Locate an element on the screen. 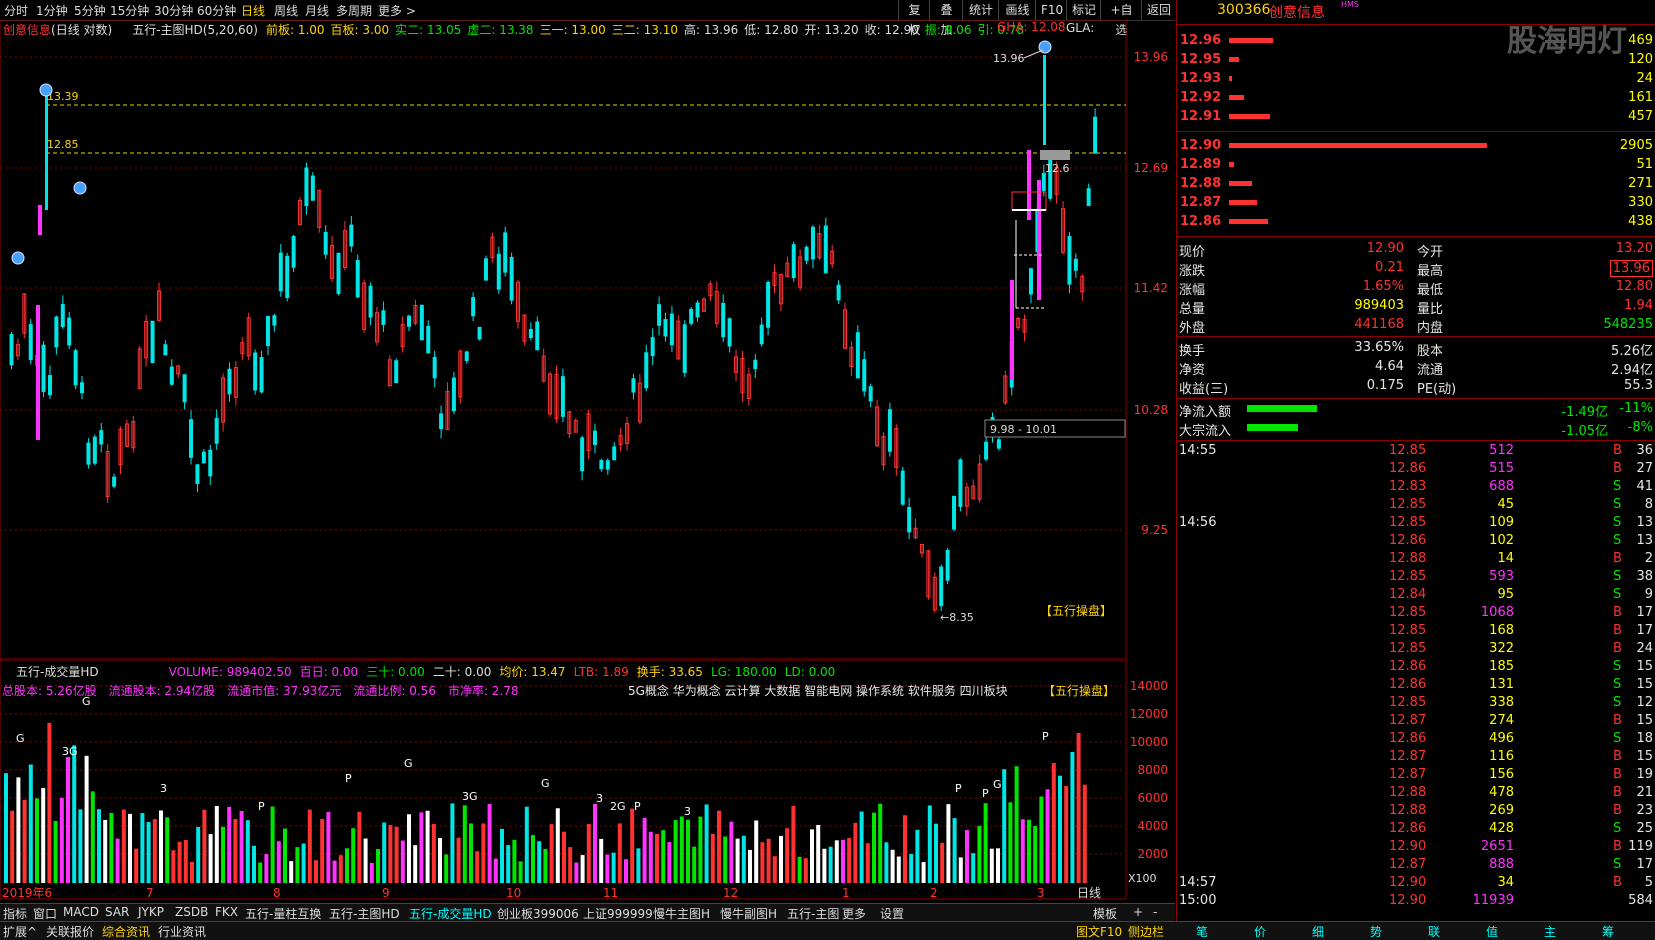  status-link-2: 综合资讯 is located at coordinates (126, 931).